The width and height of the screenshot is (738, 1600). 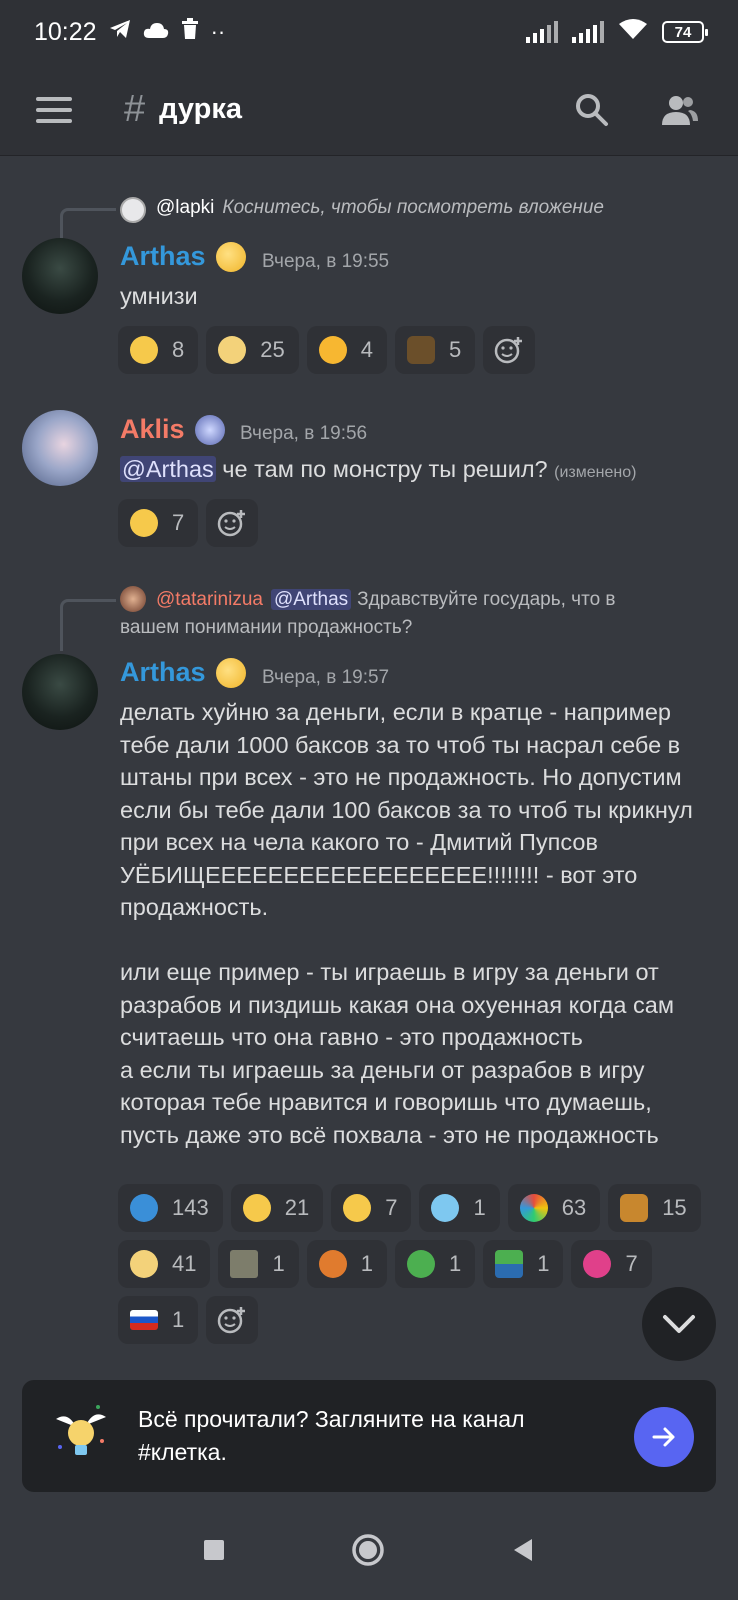 What do you see at coordinates (65, 31) in the screenshot?
I see `status-time: 10:22` at bounding box center [65, 31].